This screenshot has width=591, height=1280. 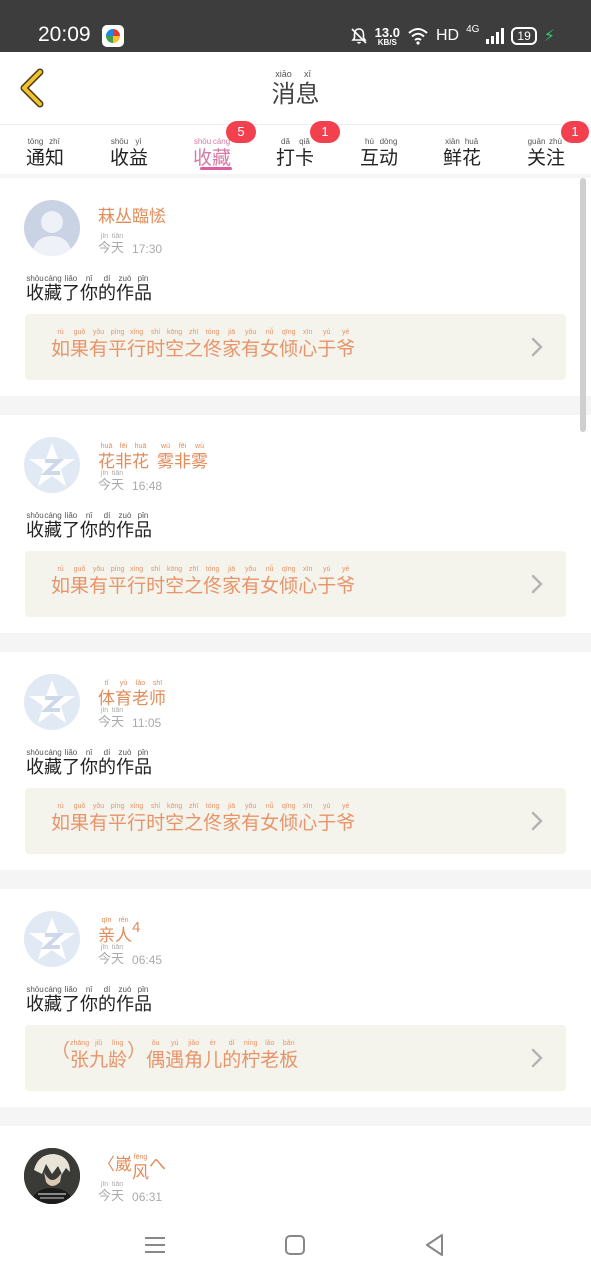 I want to click on anime-character-avatar, so click(x=52, y=1176).